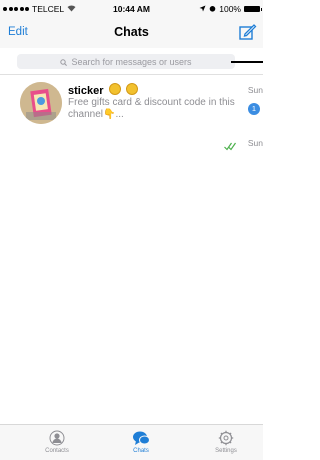 This screenshot has width=320, height=460. I want to click on grinning-face-icon, so click(131, 89).